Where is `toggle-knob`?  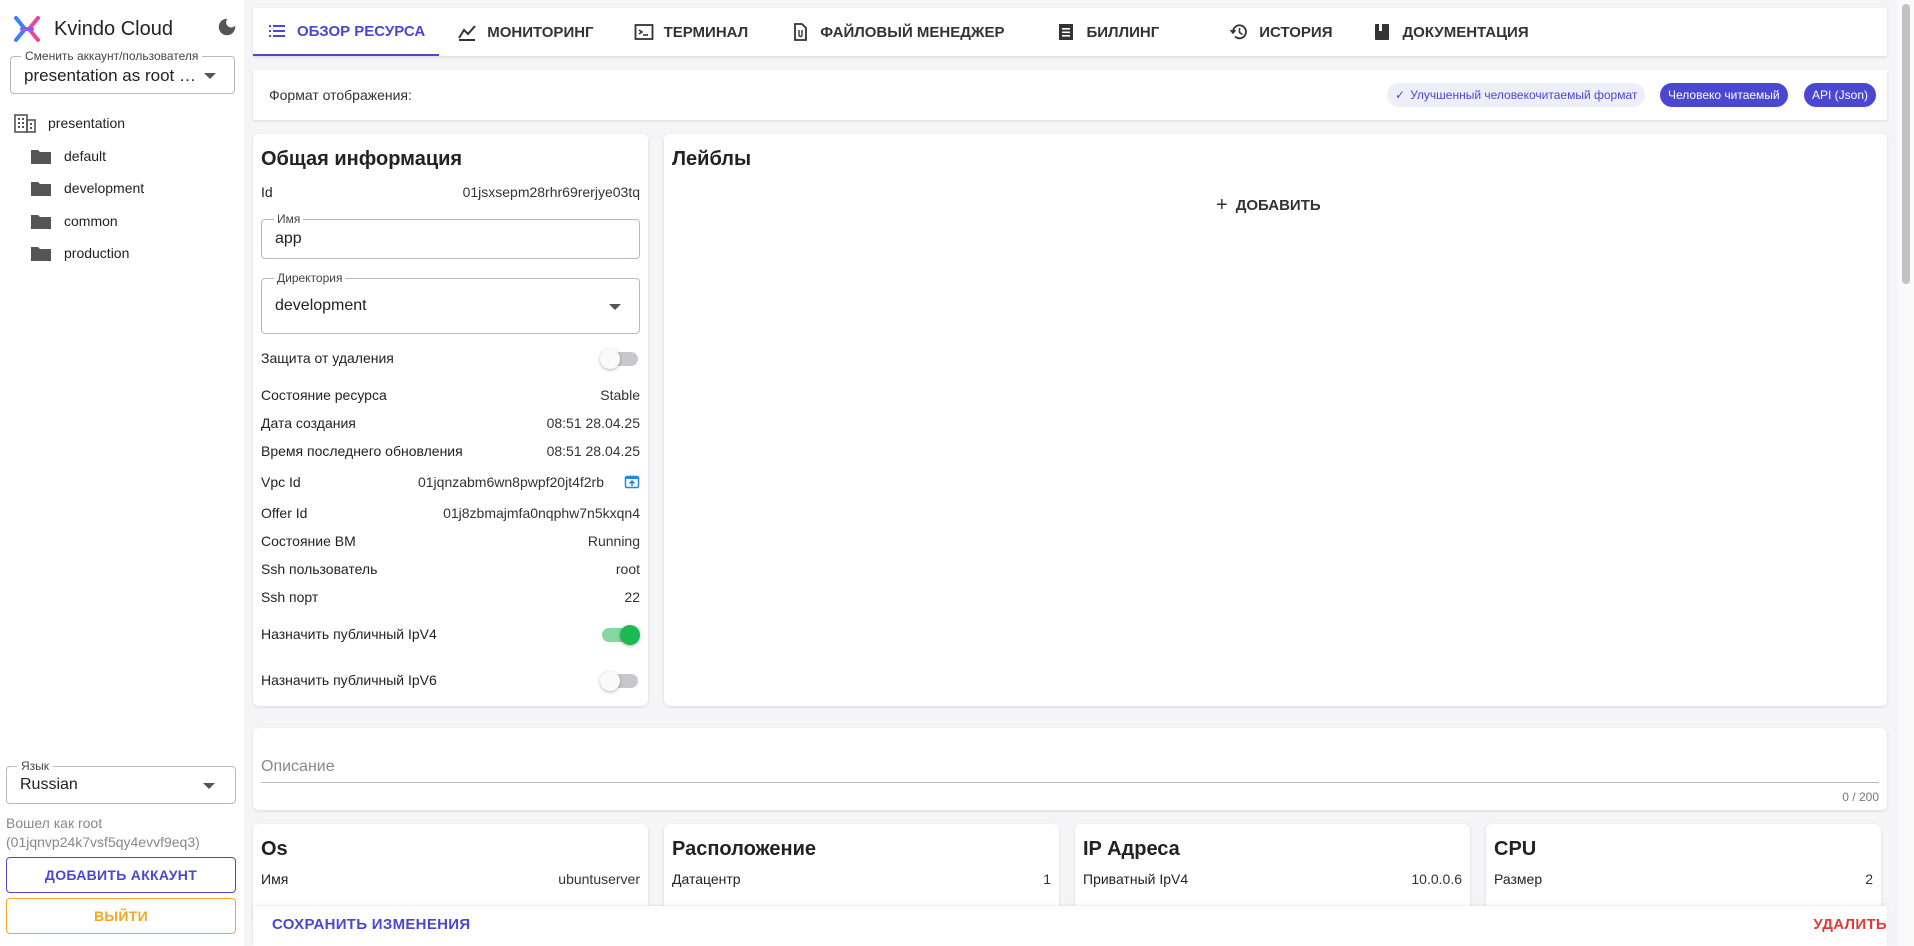
toggle-knob is located at coordinates (630, 635).